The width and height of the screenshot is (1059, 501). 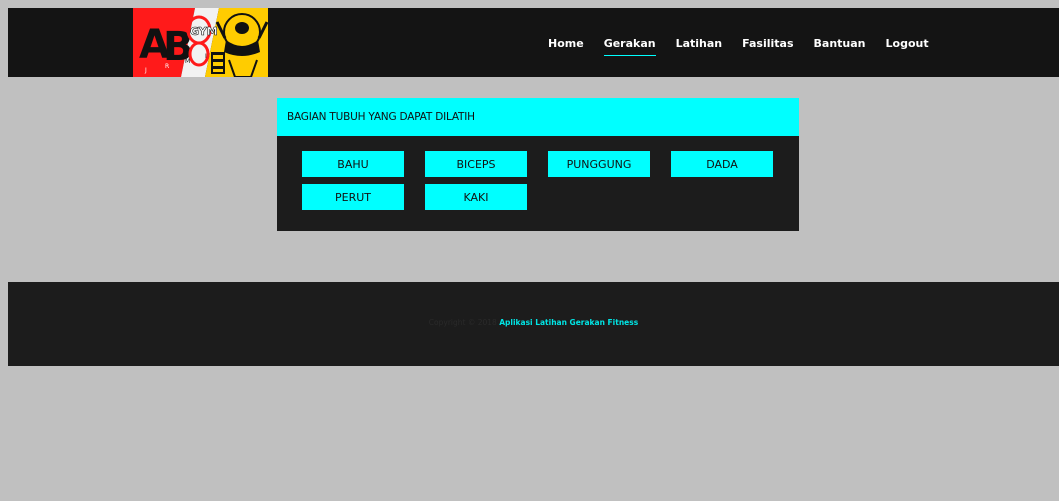 What do you see at coordinates (204, 31) in the screenshot?
I see `svg-text: GYM` at bounding box center [204, 31].